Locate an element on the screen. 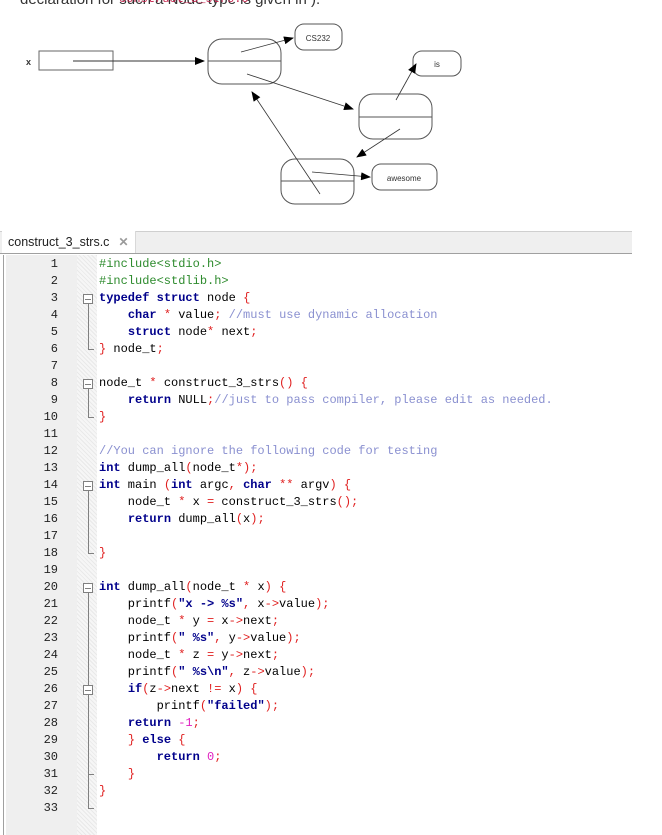 This screenshot has width=662, height=835. value-box-is: is is located at coordinates (437, 63).